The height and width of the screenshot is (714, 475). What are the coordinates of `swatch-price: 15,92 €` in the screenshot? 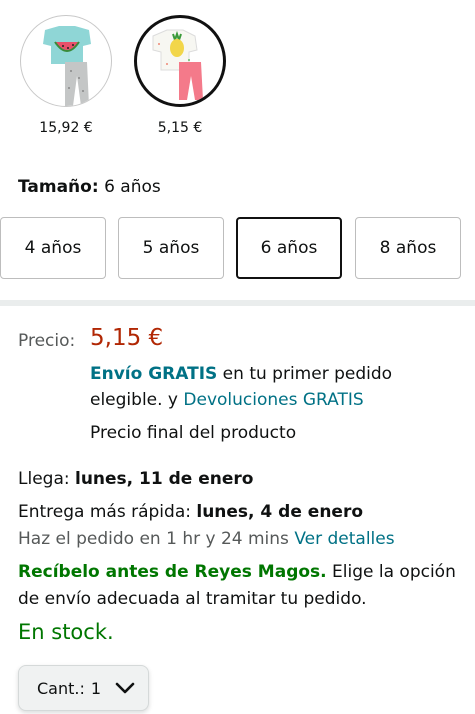 It's located at (66, 128).